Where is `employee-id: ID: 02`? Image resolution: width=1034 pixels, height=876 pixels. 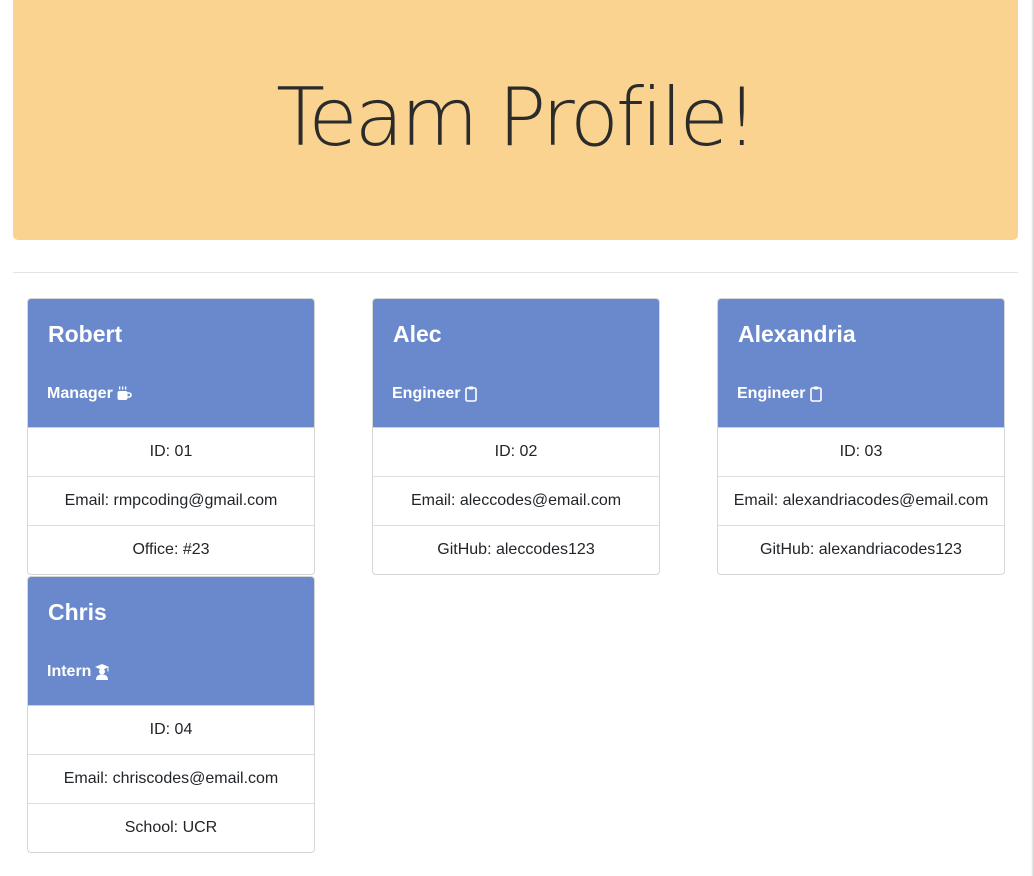
employee-id: ID: 02 is located at coordinates (516, 451).